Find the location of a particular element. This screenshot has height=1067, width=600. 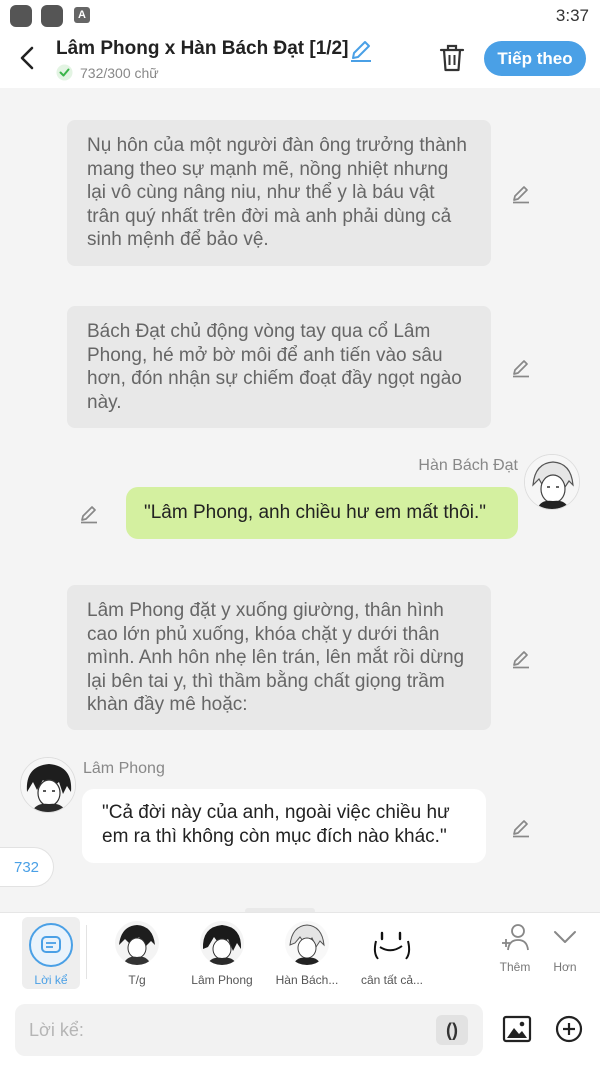

more-button: Hơn is located at coordinates (565, 947).